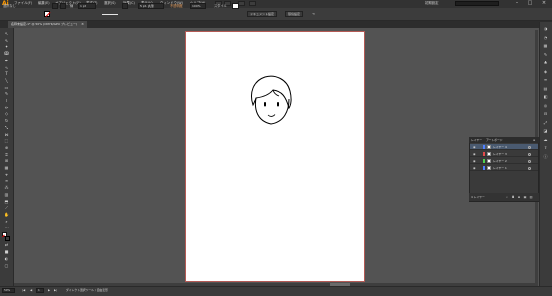 The height and width of the screenshot is (296, 552). What do you see at coordinates (545, 105) in the screenshot?
I see `appearance-panel-icon: ◎` at bounding box center [545, 105].